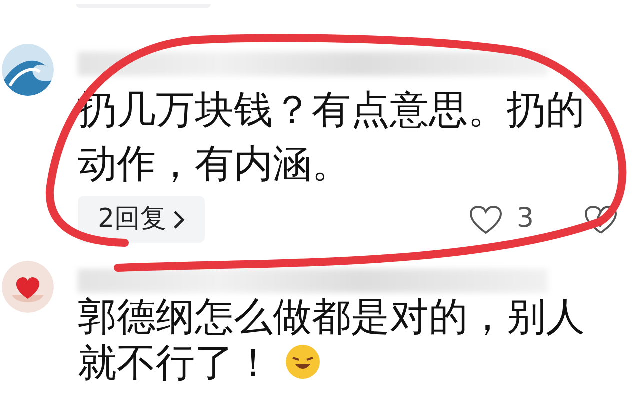 This screenshot has width=640, height=420. Describe the element at coordinates (28, 287) in the screenshot. I see `heart-avatar` at that location.